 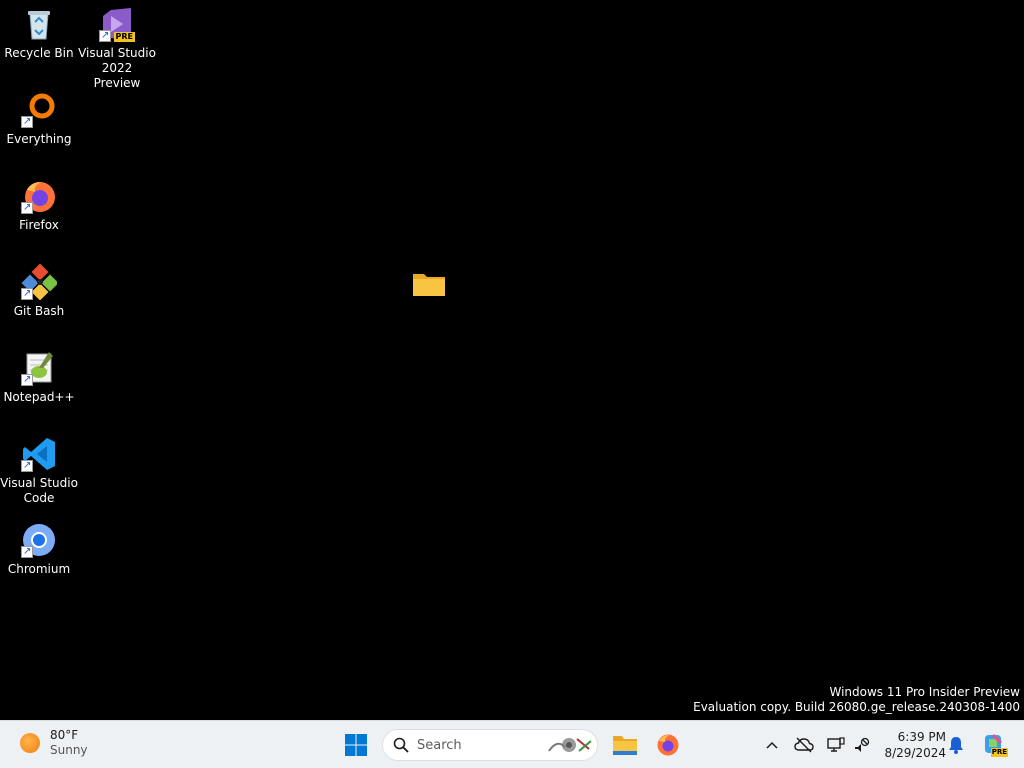 I want to click on desktop-icon-chromium: Chromium, so click(x=39, y=549).